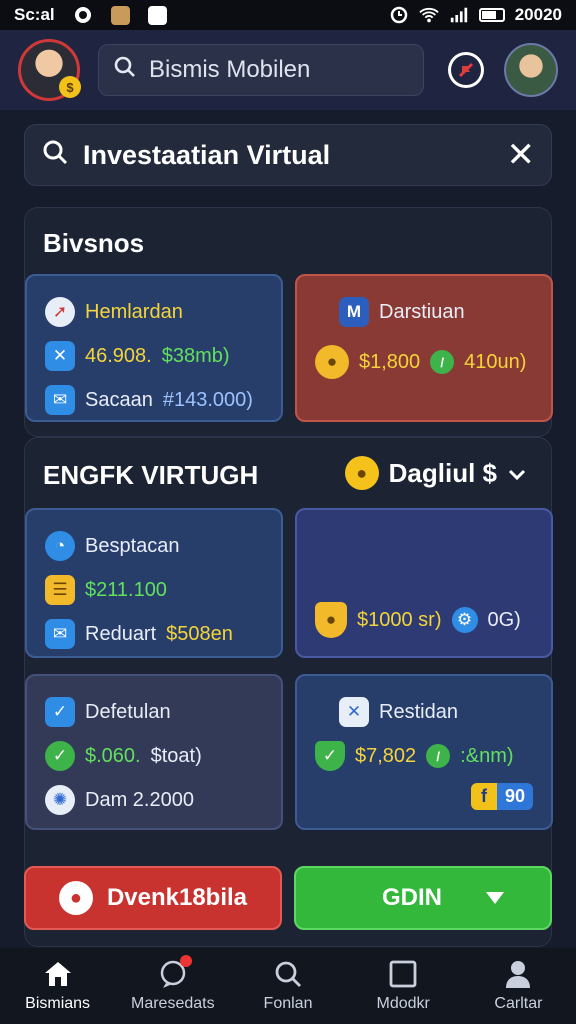 This screenshot has width=576, height=1024. I want to click on card-title: Besptacan, so click(132, 545).